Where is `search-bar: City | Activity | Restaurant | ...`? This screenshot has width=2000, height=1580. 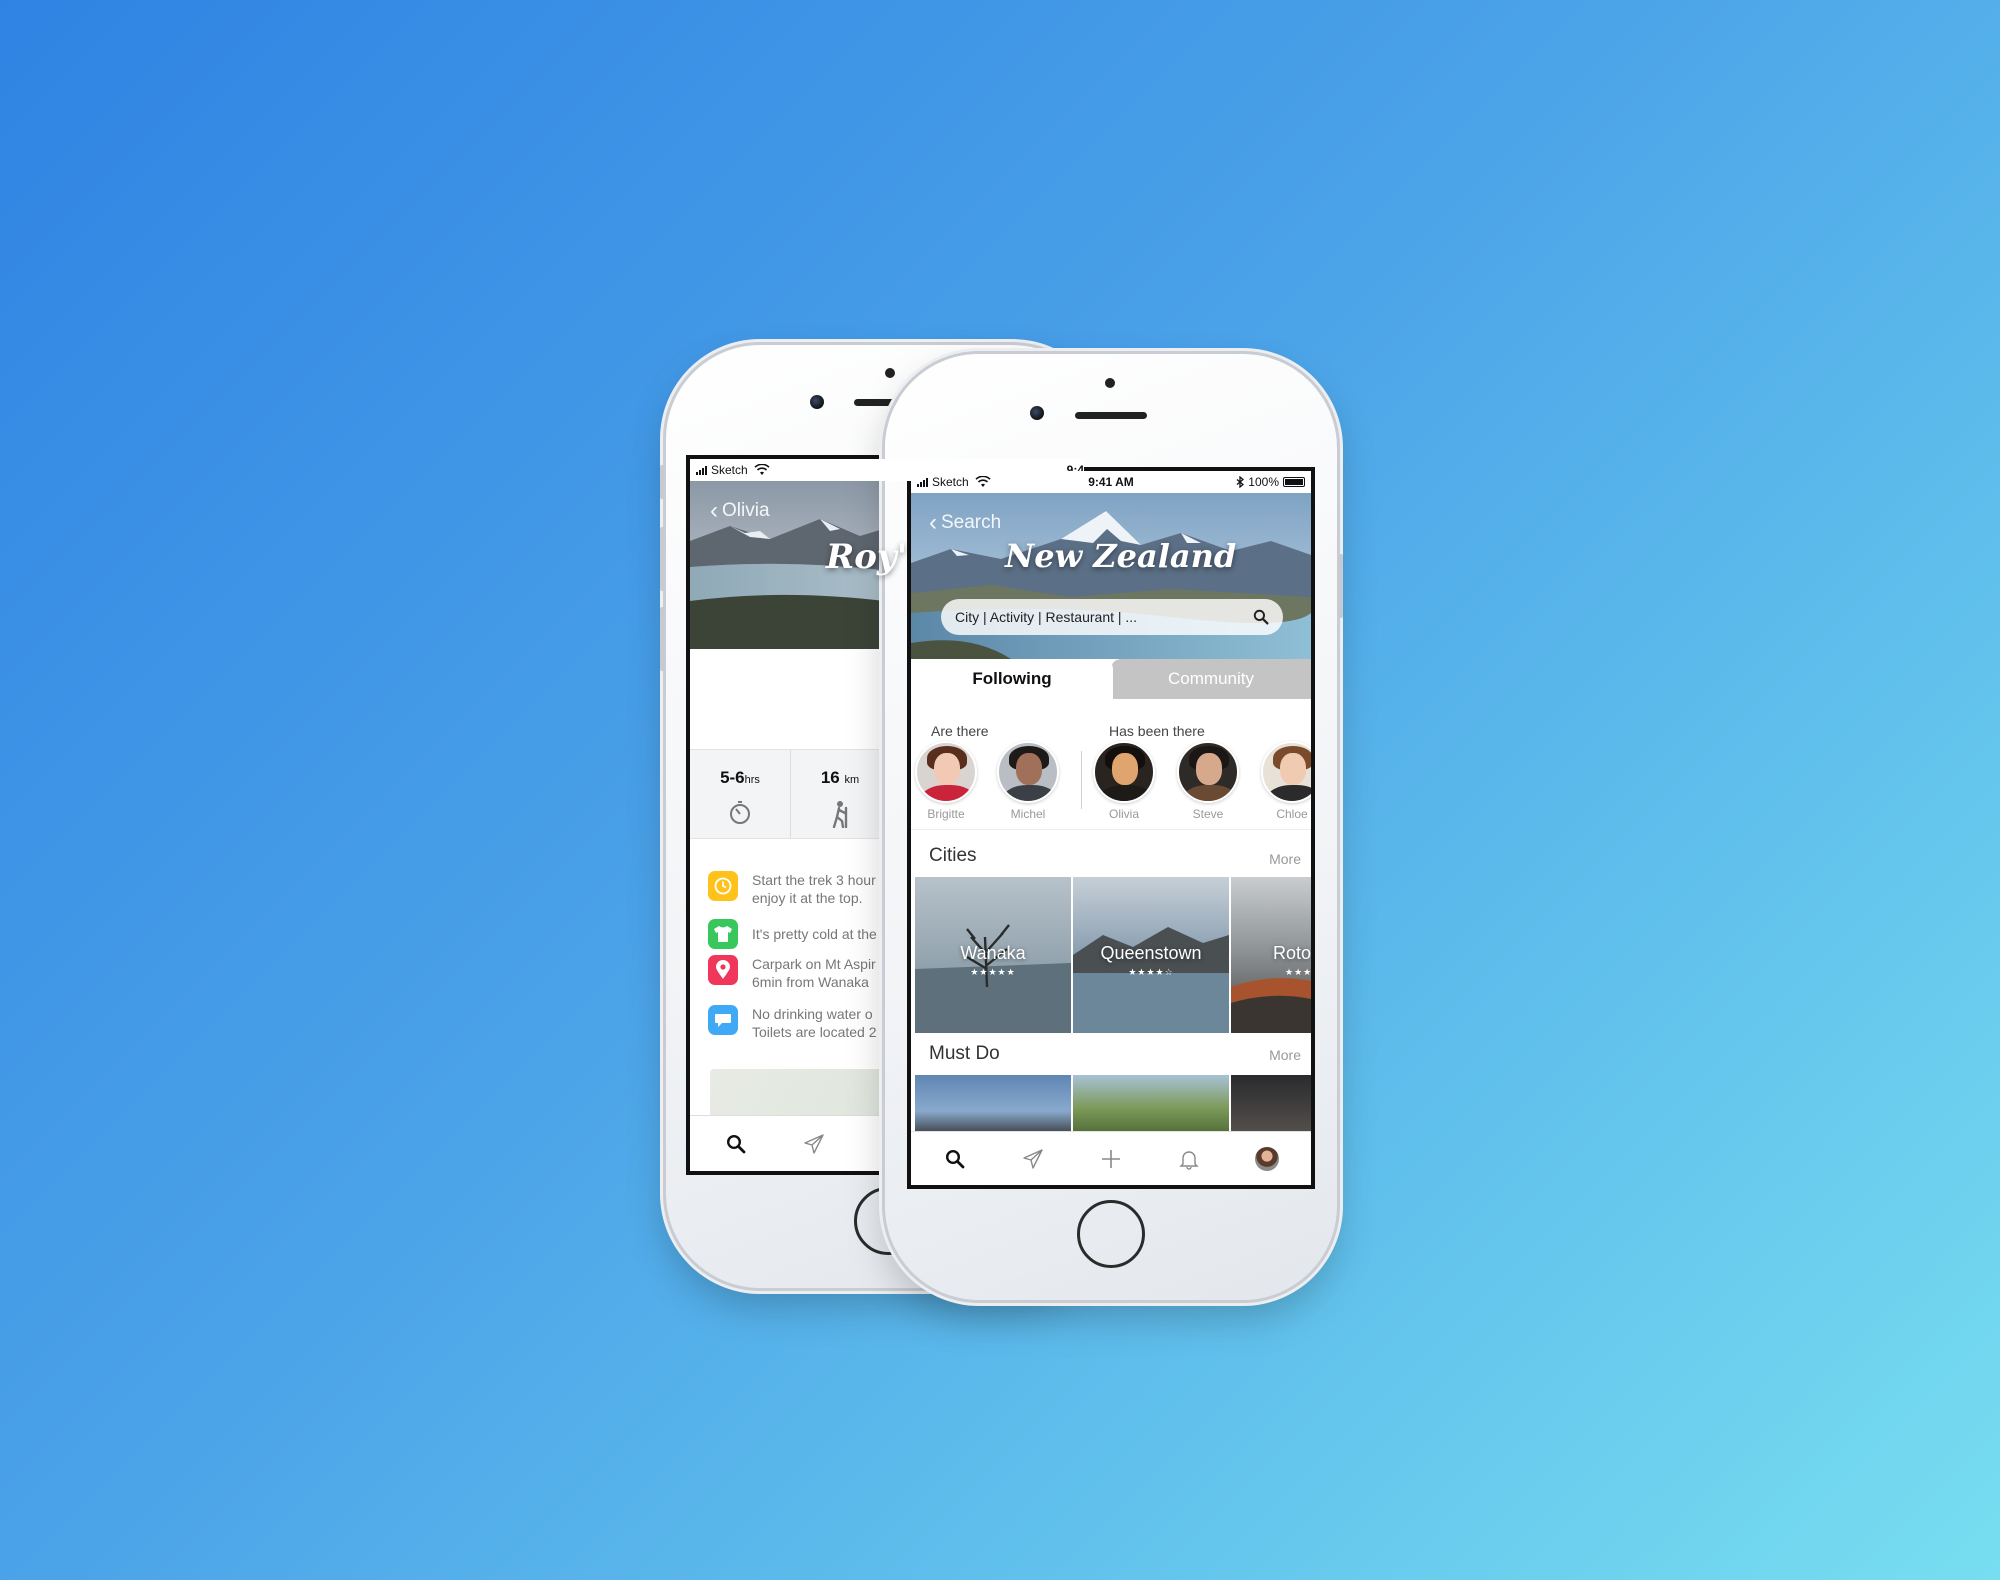 search-bar: City | Activity | Restaurant | ... is located at coordinates (1112, 617).